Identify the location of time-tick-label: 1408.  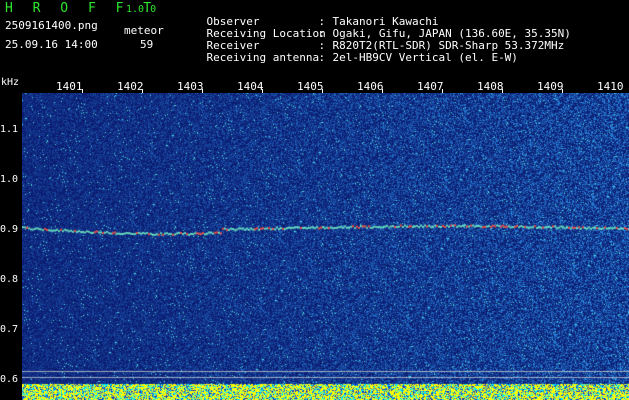
(490, 86).